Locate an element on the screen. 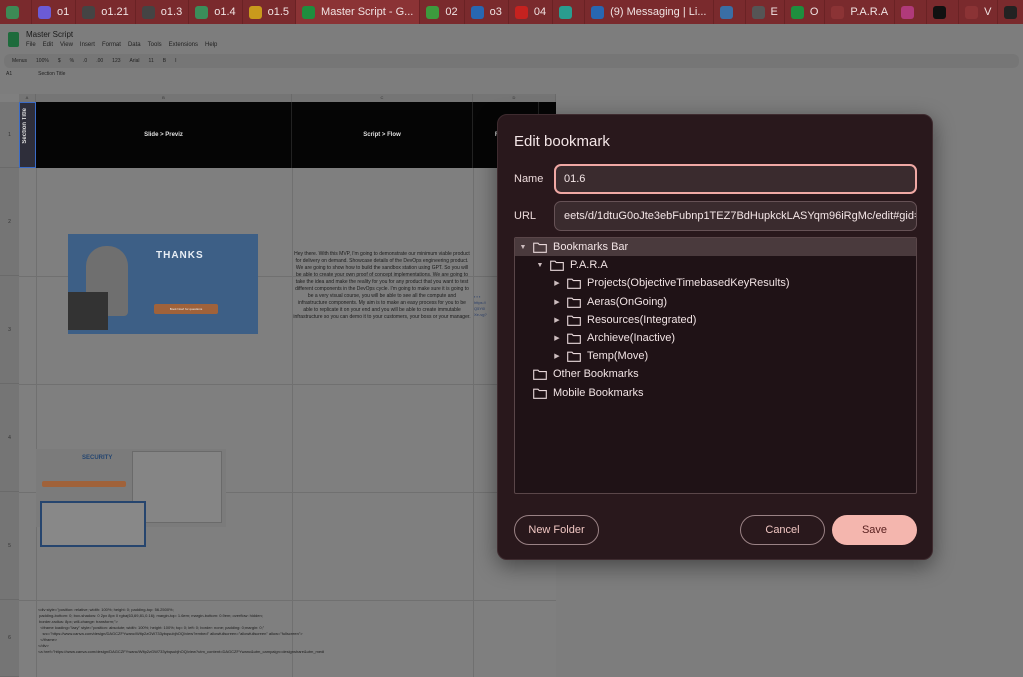 Image resolution: width=1023 pixels, height=677 pixels. row-header-6: 6 is located at coordinates (9, 638).